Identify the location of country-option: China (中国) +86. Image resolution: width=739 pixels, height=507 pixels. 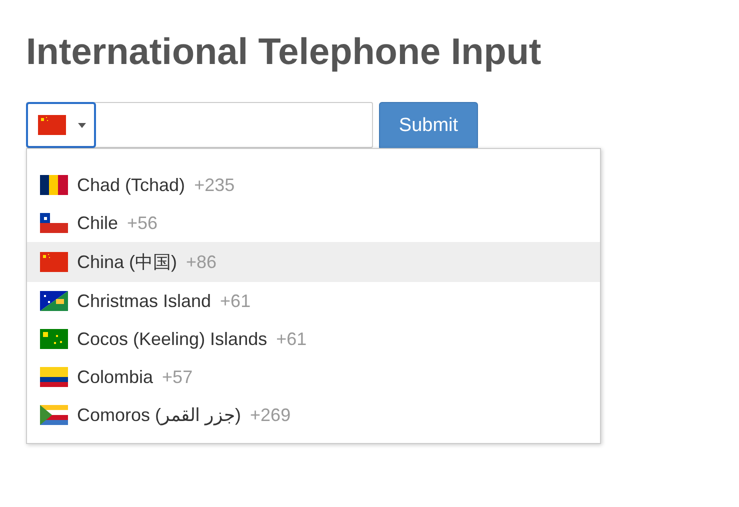
(313, 262).